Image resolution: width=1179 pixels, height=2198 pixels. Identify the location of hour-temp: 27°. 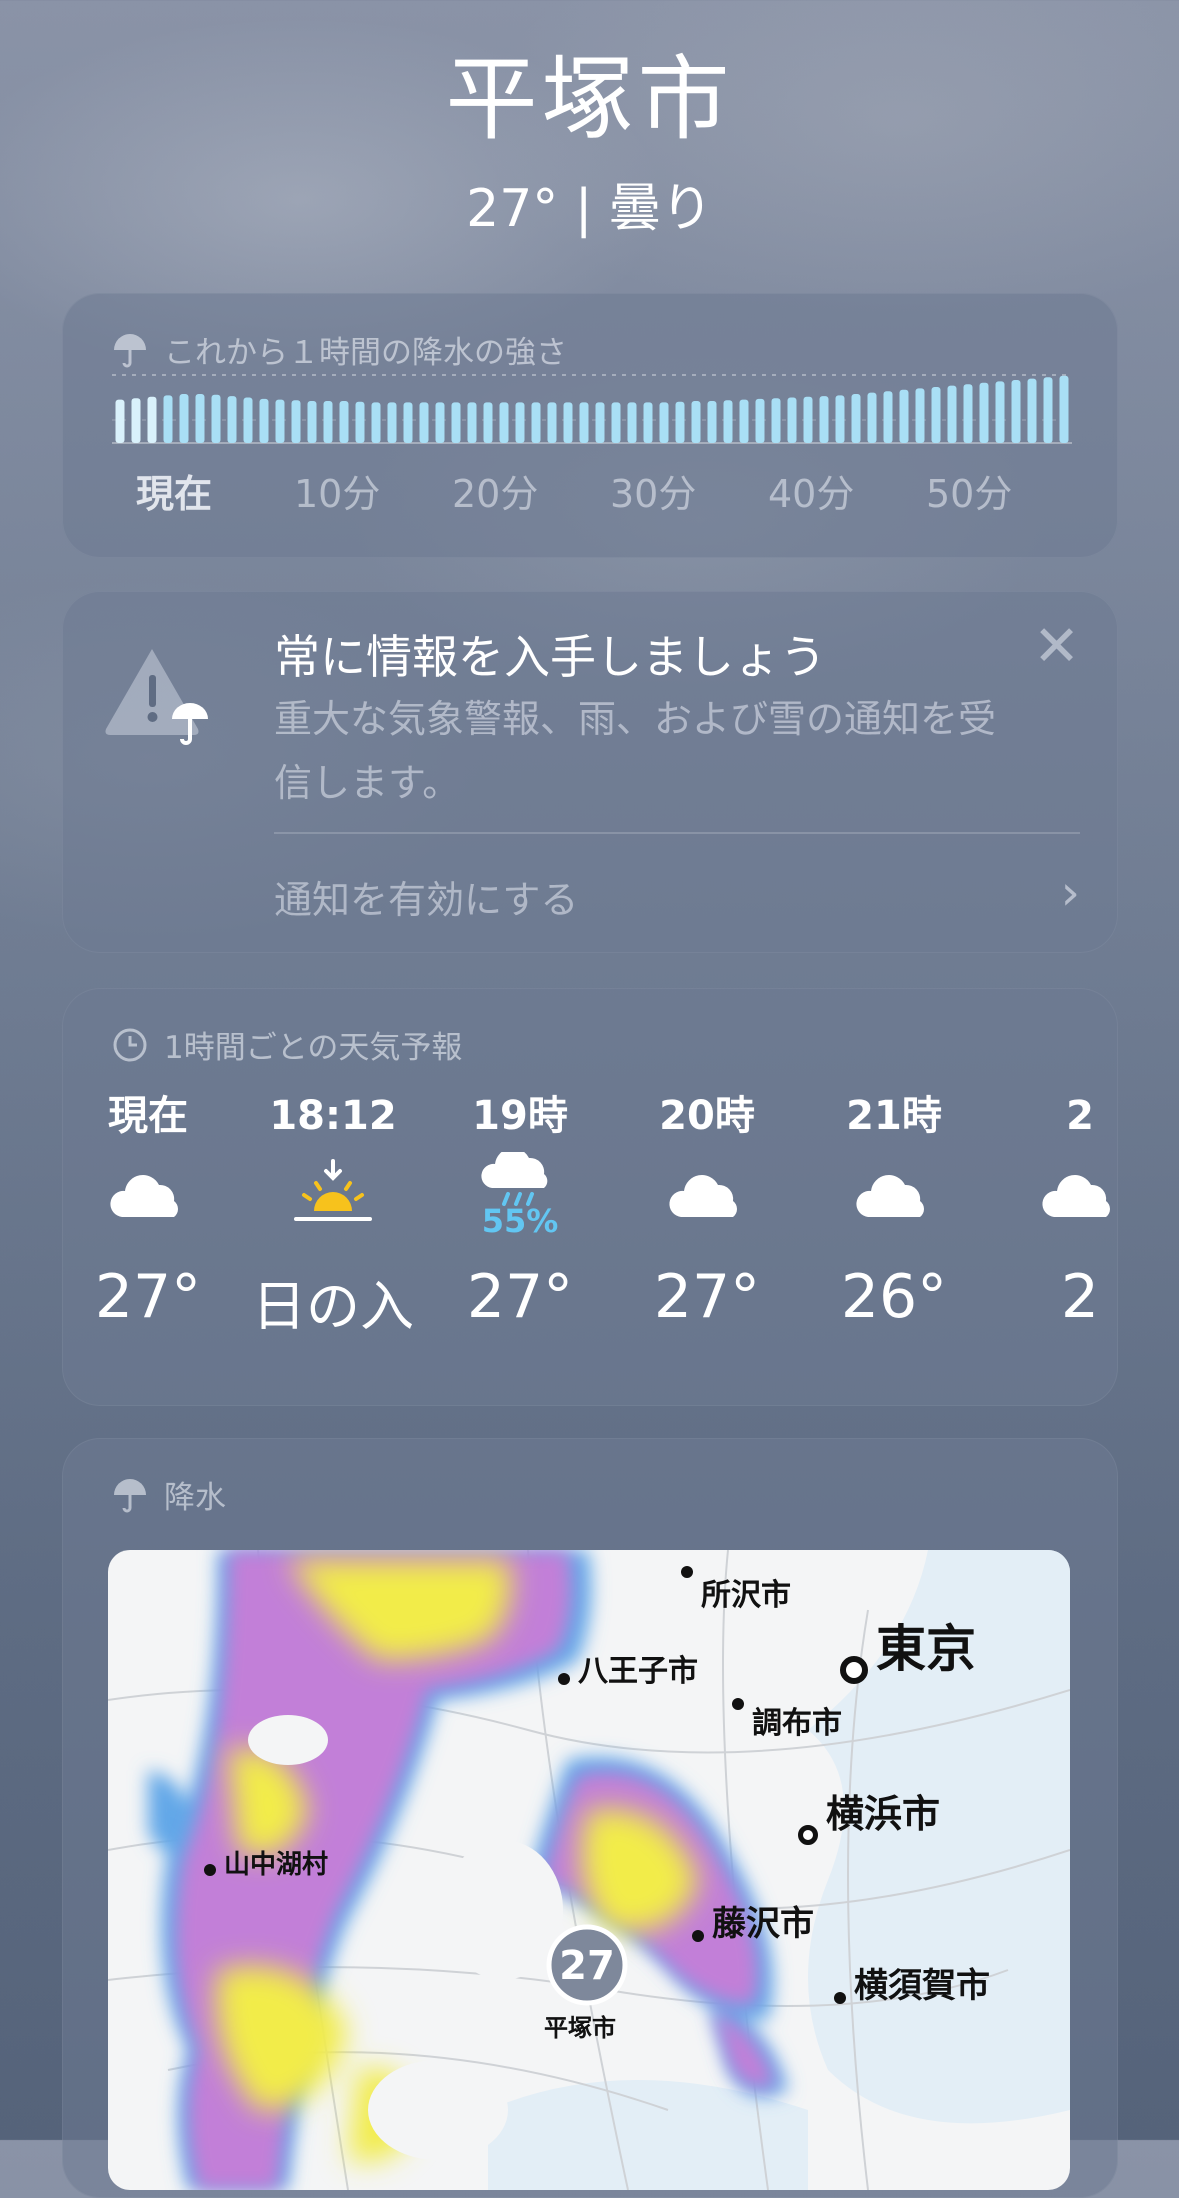
(520, 1297).